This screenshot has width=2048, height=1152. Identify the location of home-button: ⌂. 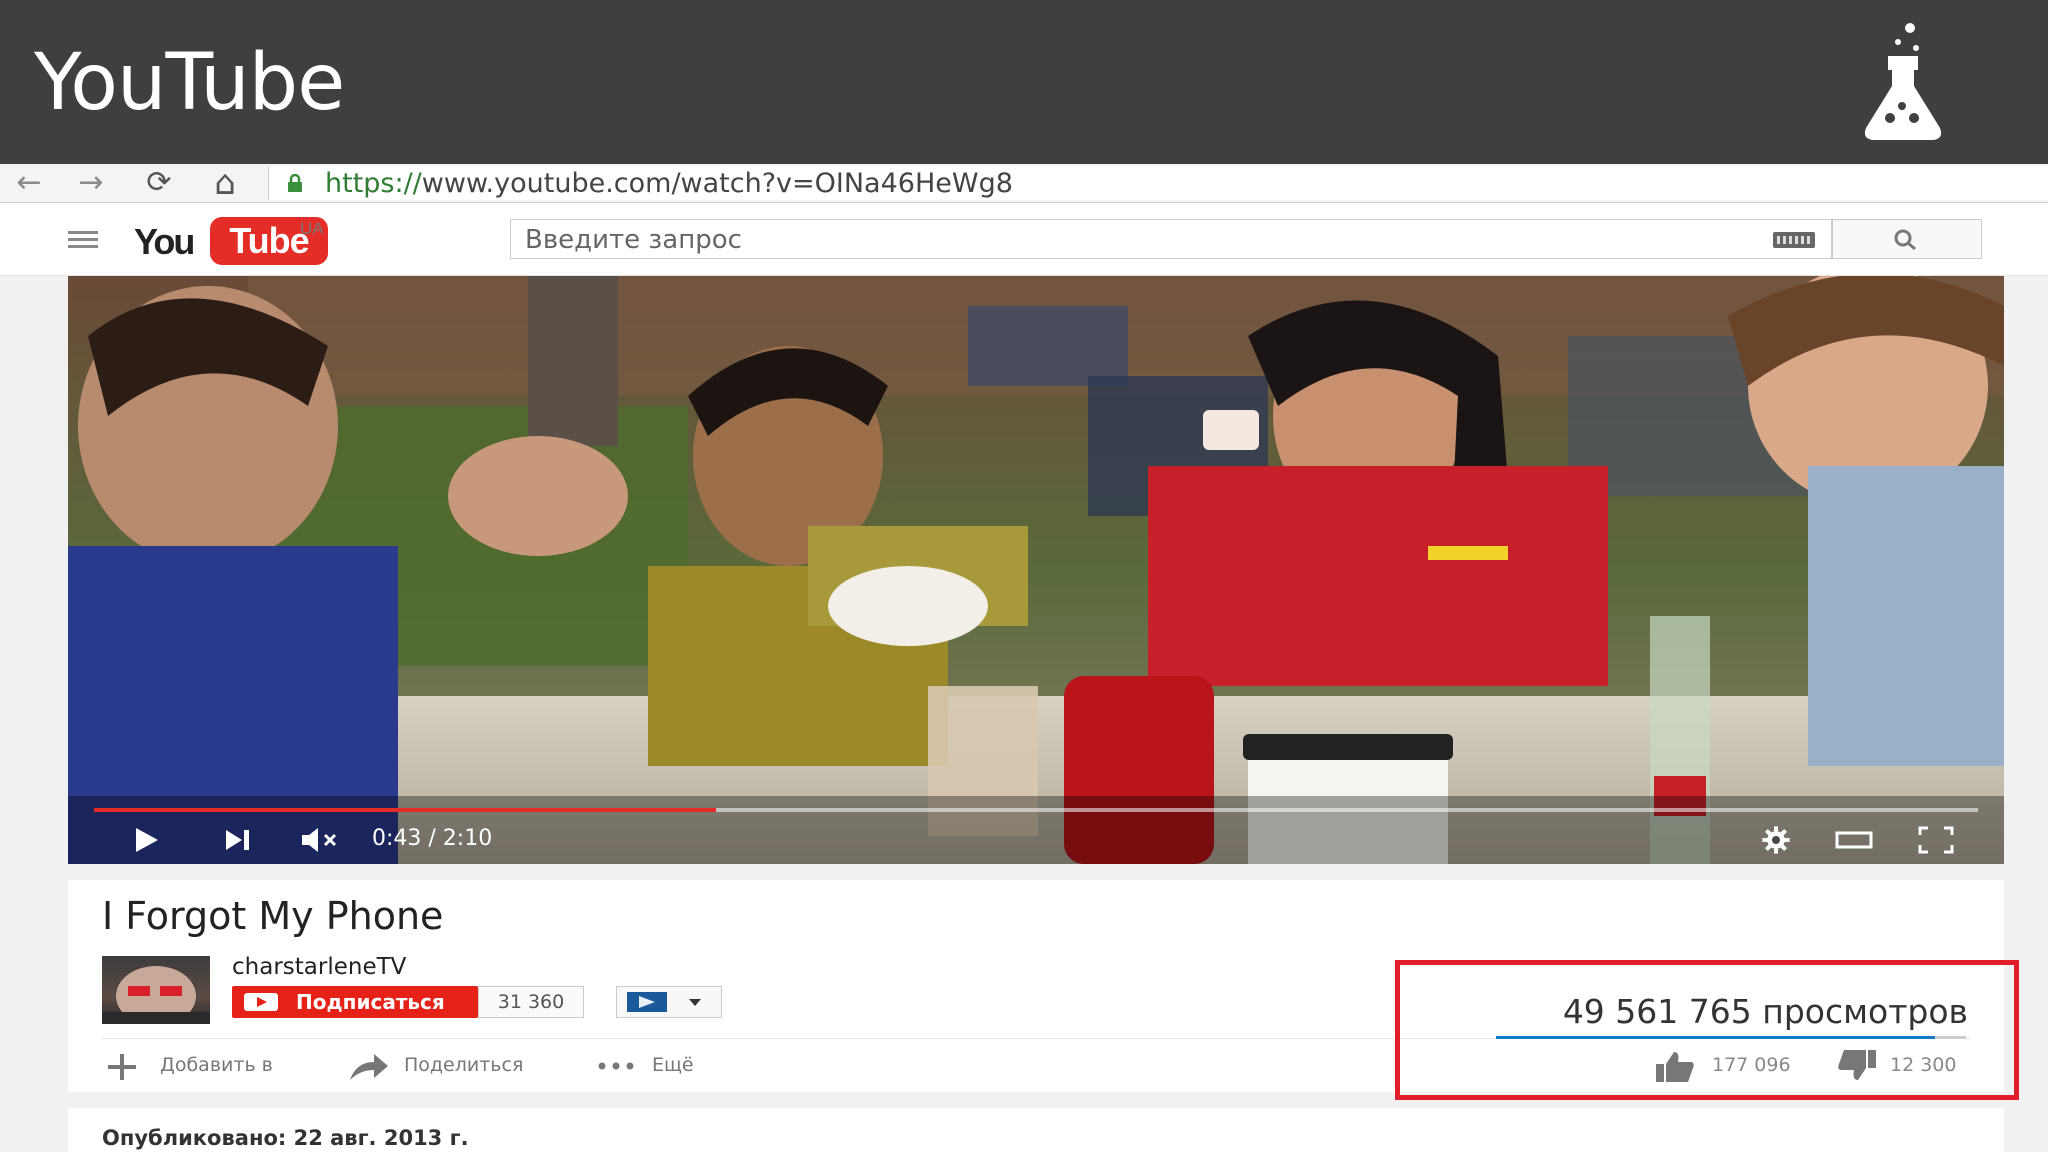
(225, 183).